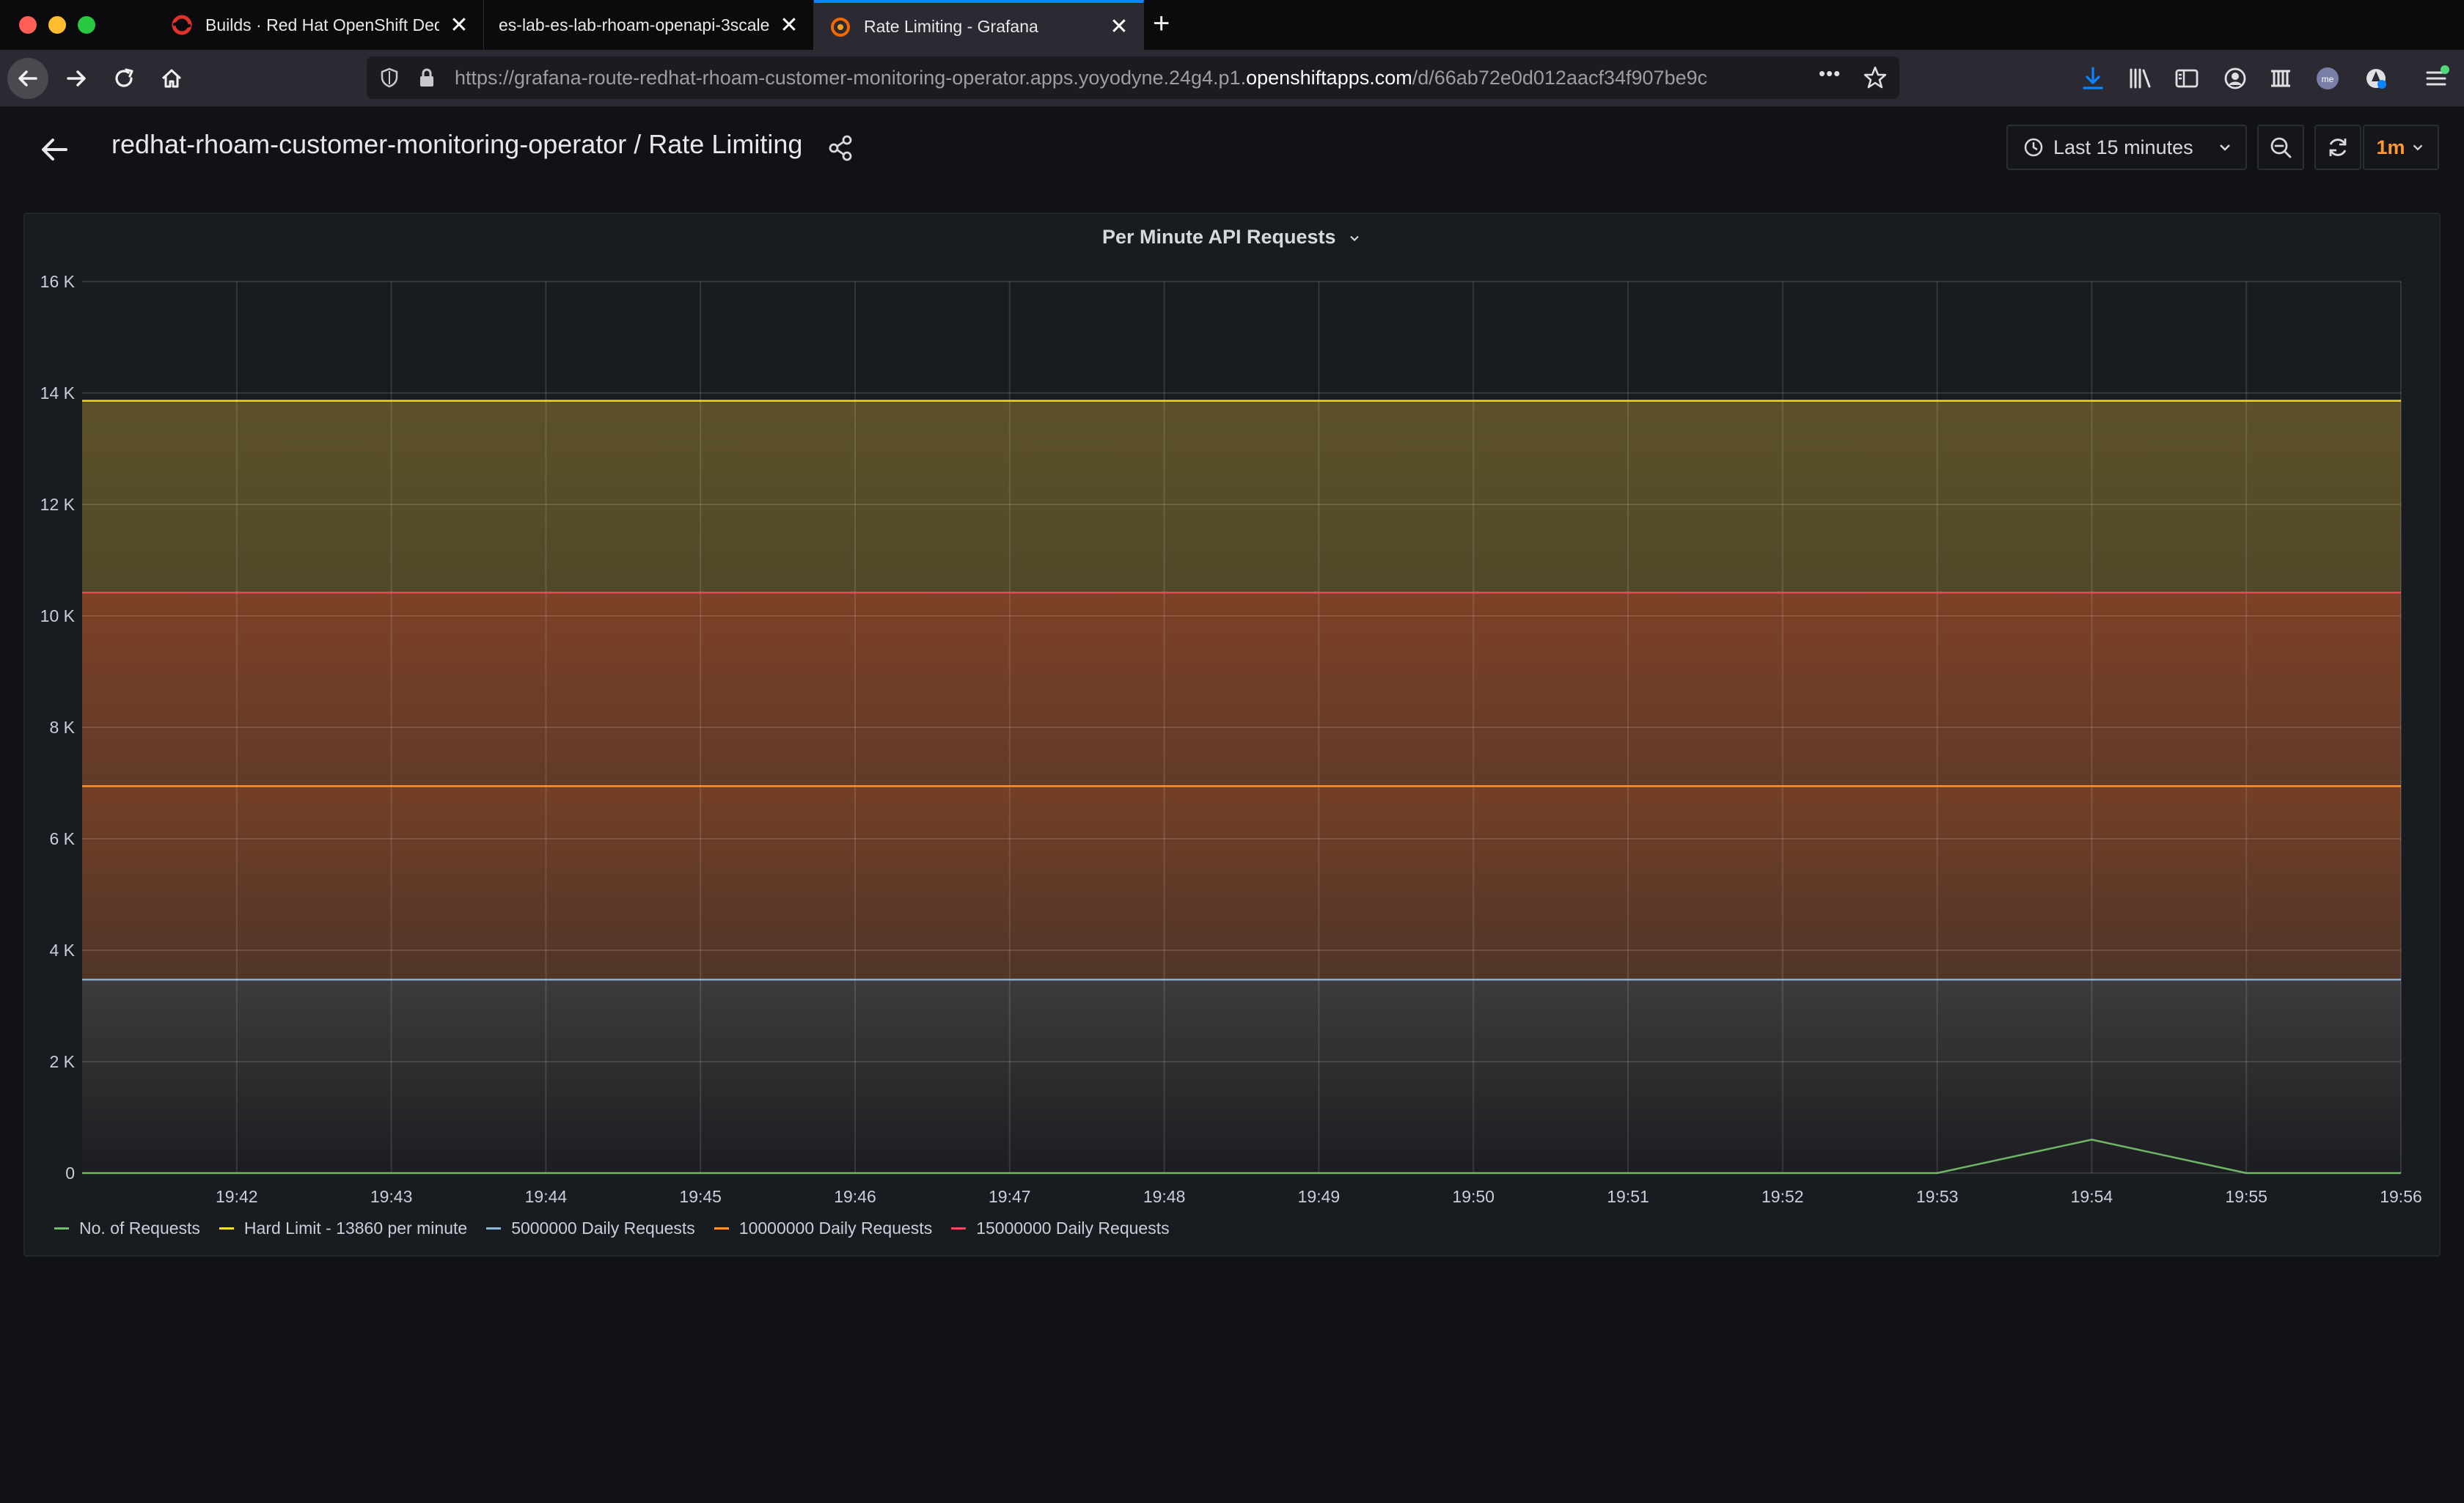 This screenshot has width=2464, height=1503. I want to click on legend-label: 15000000 Daily Requests, so click(1073, 1228).